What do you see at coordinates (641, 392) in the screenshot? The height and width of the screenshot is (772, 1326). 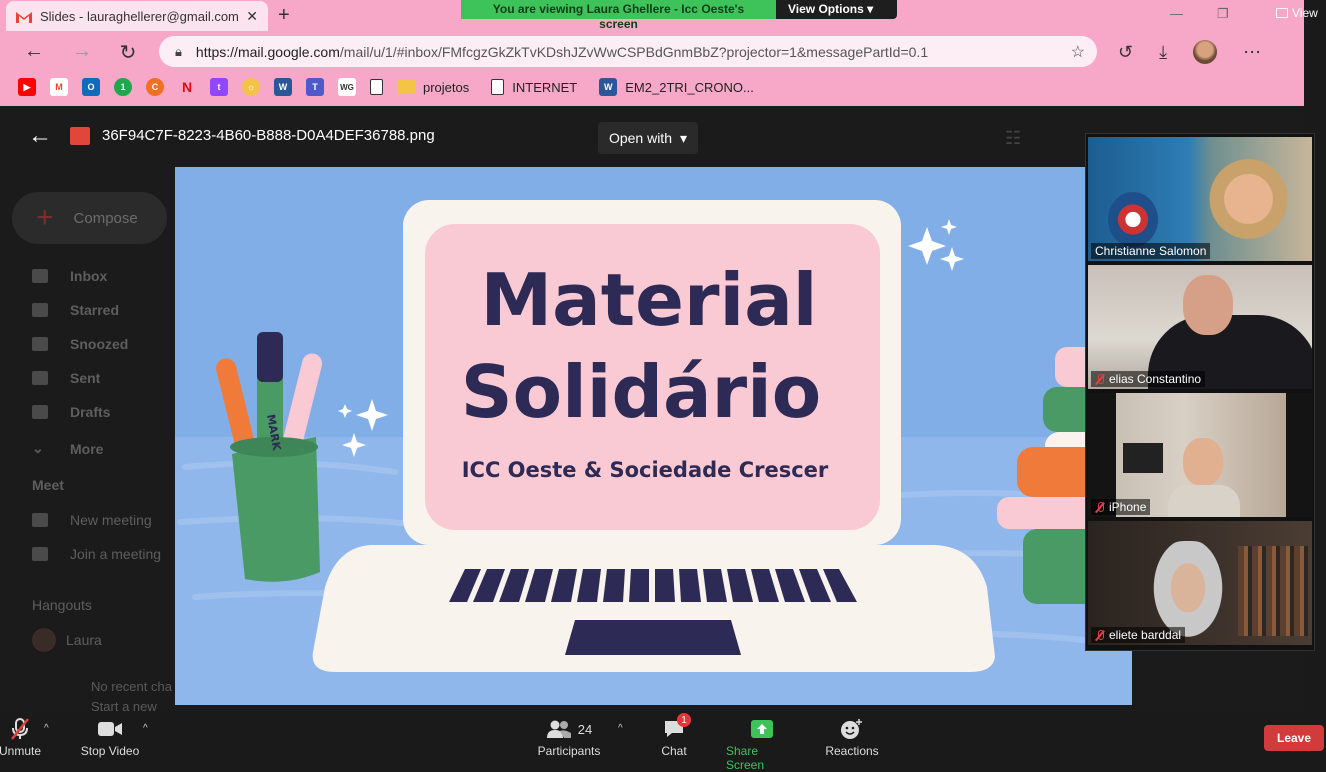 I see `slide-title-line2: Solidário` at bounding box center [641, 392].